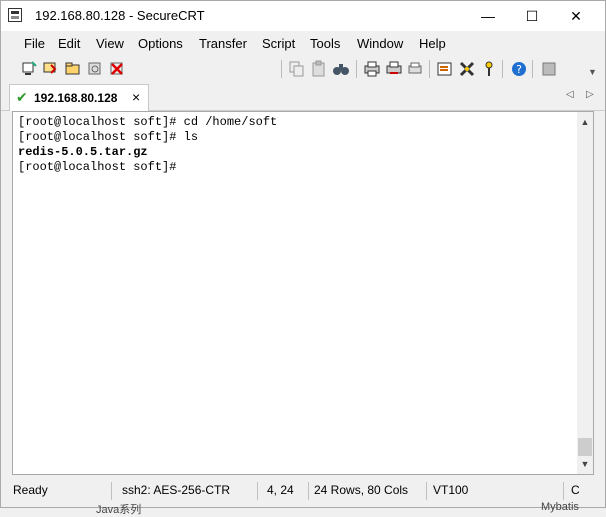  What do you see at coordinates (280, 490) in the screenshot?
I see `status-cursor-position: 4, 24` at bounding box center [280, 490].